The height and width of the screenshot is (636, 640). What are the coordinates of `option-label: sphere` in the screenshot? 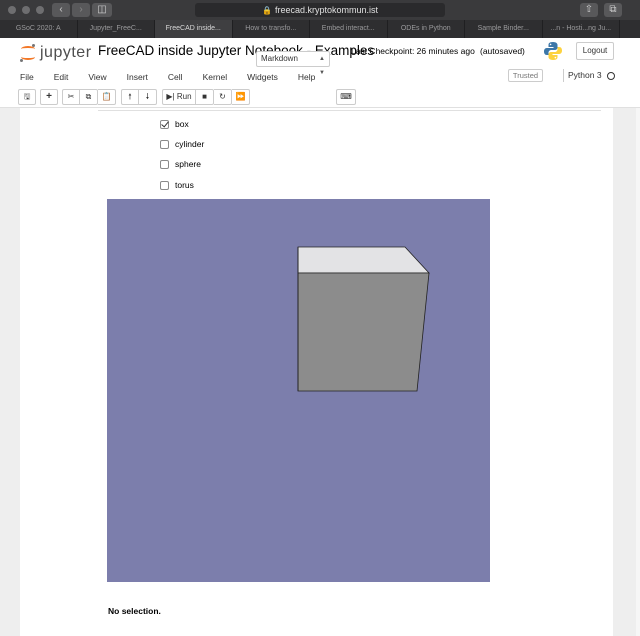 It's located at (188, 164).